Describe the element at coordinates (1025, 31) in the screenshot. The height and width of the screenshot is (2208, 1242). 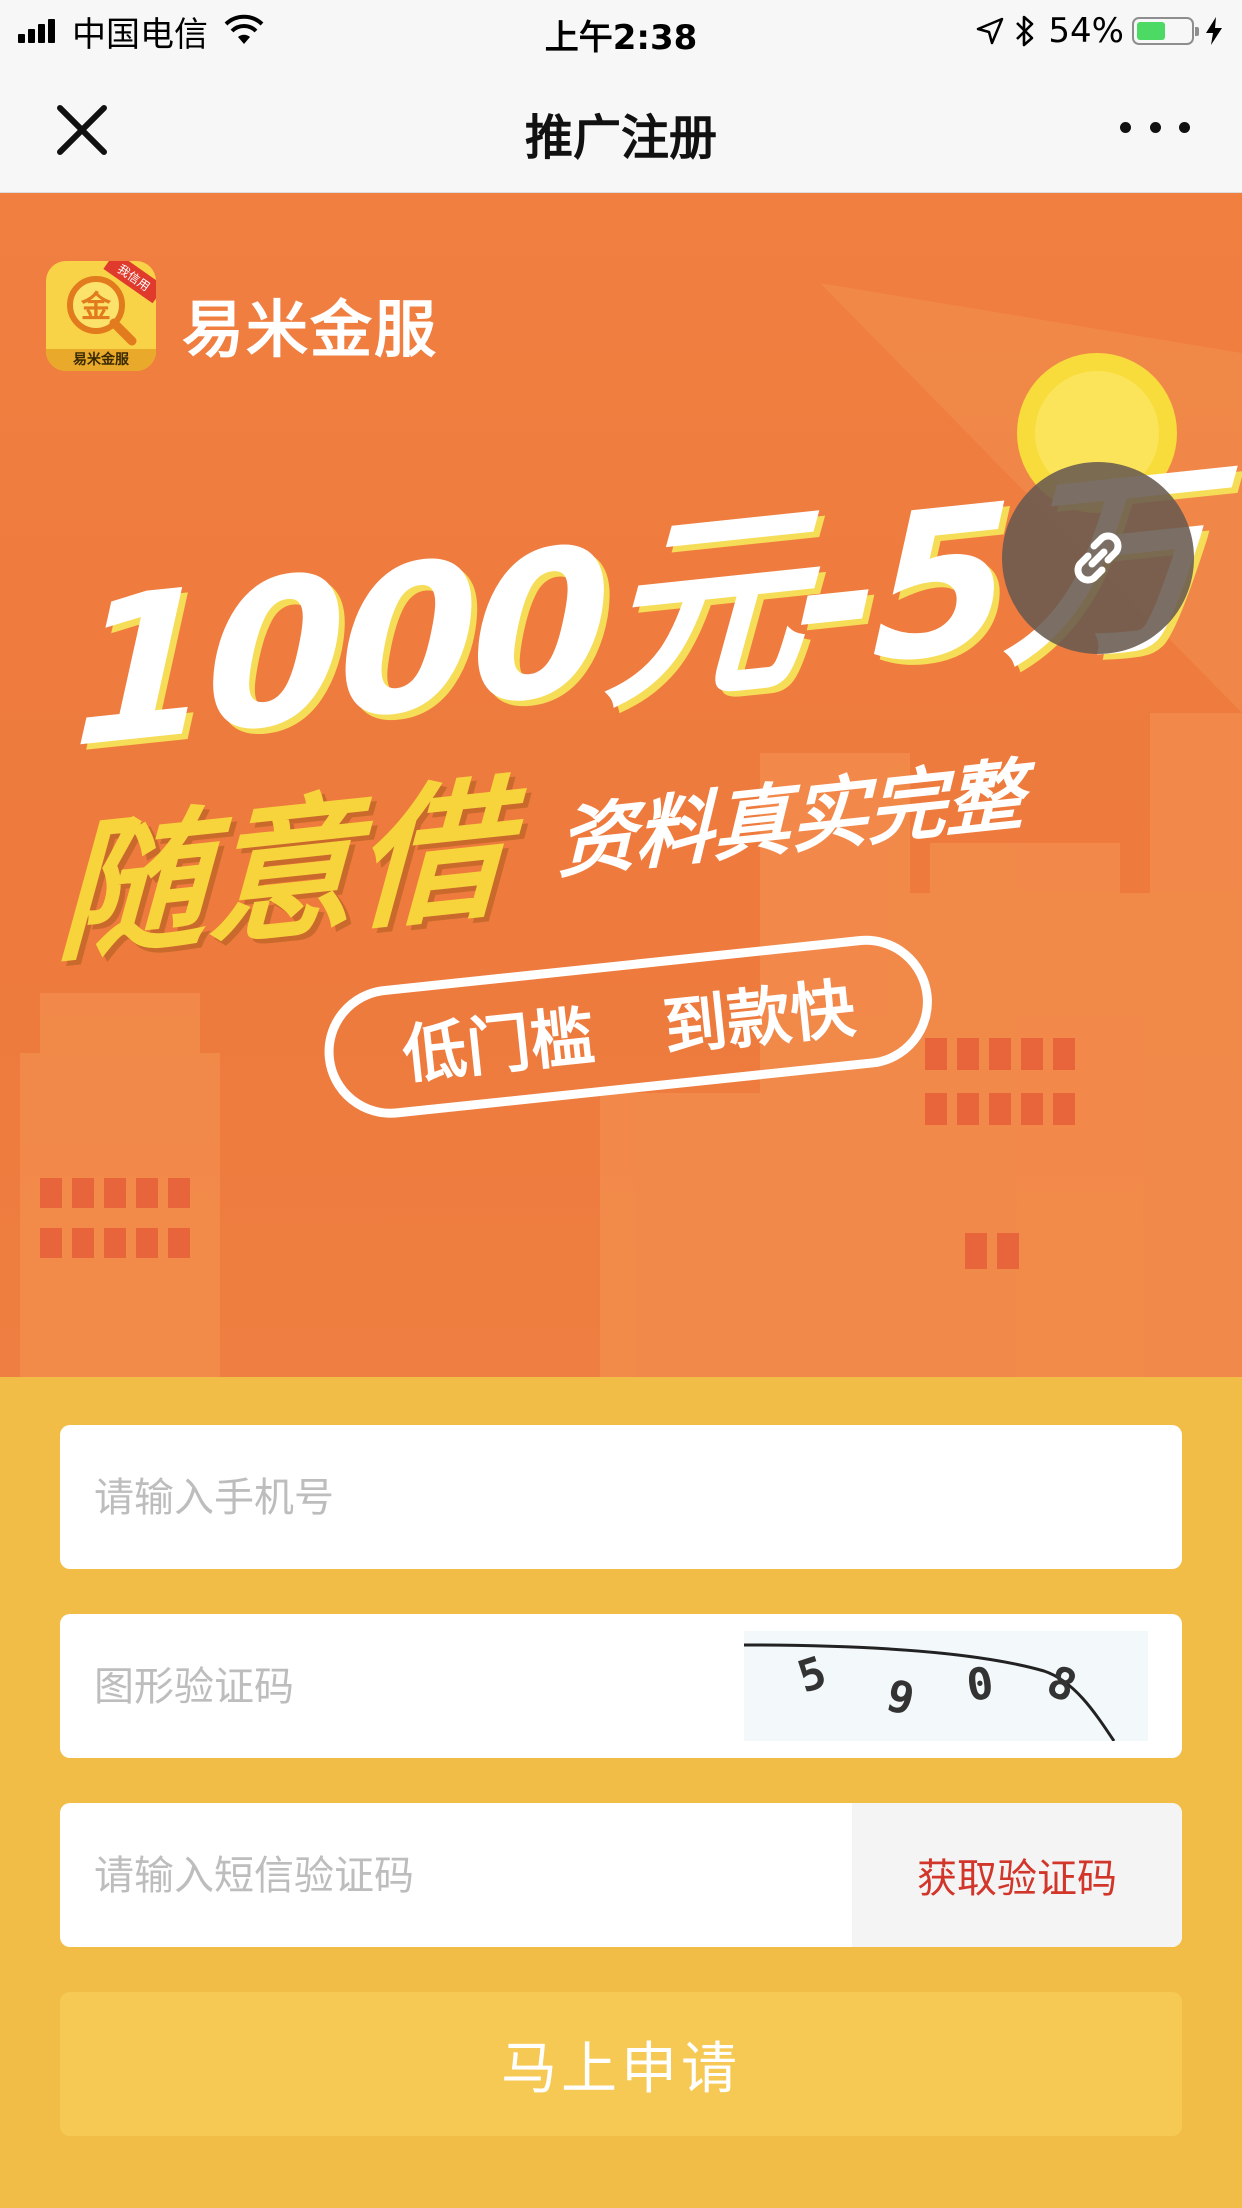
I see `bluetooth-icon` at that location.